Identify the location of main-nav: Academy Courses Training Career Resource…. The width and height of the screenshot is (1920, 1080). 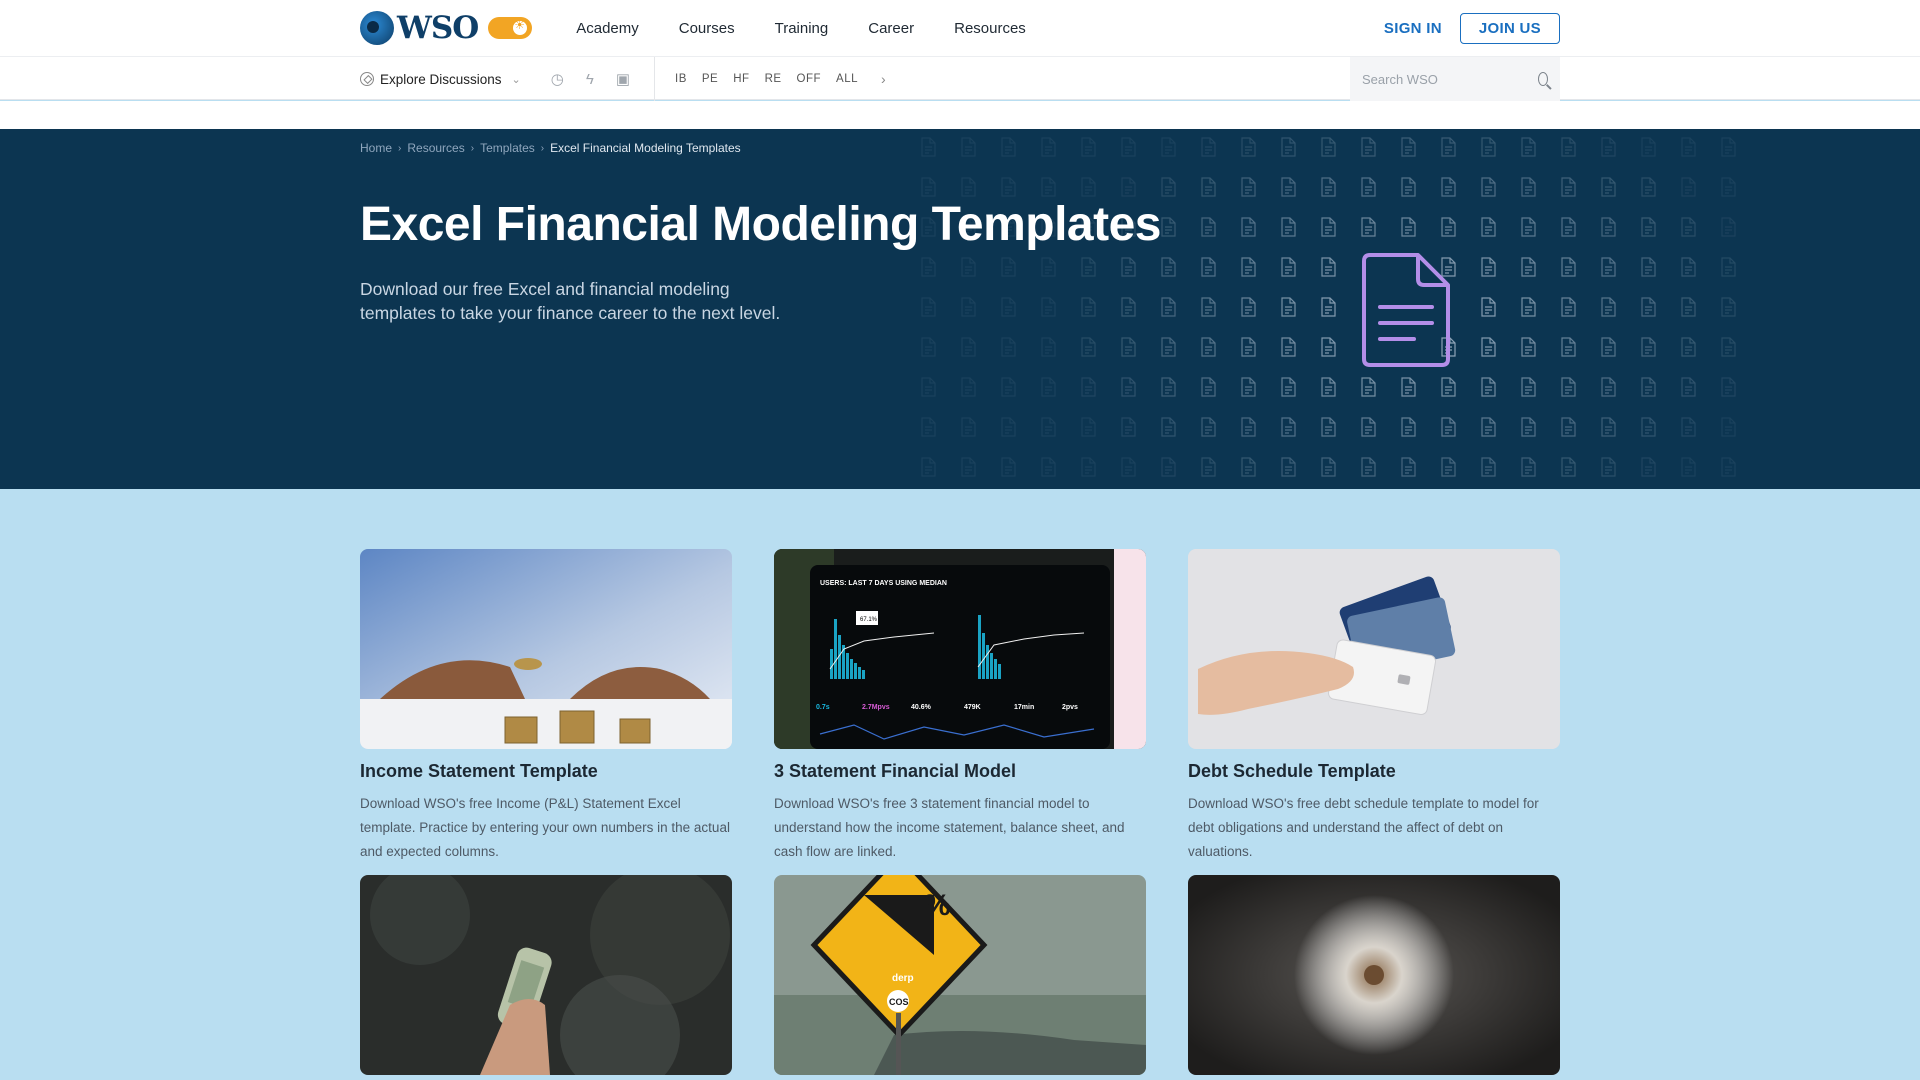
(801, 28).